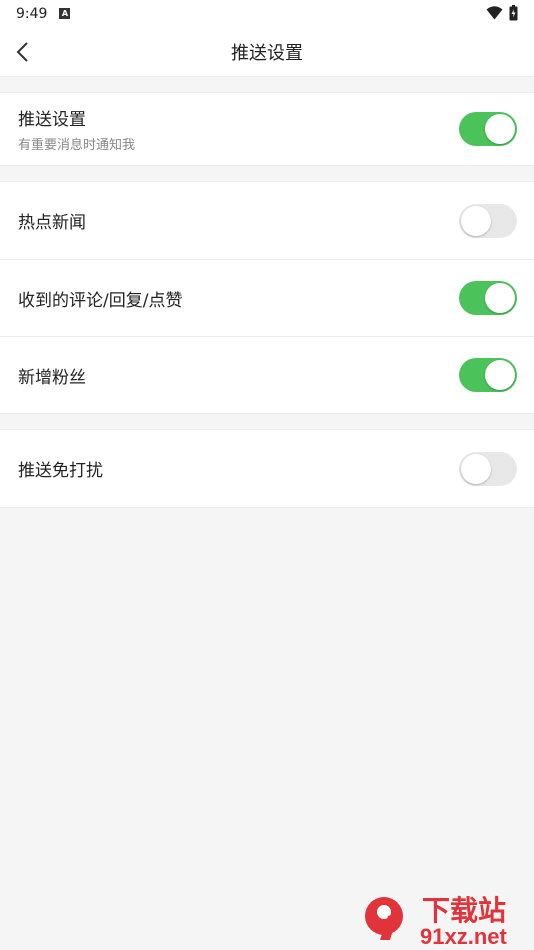  I want to click on status-time: 9:49, so click(32, 13).